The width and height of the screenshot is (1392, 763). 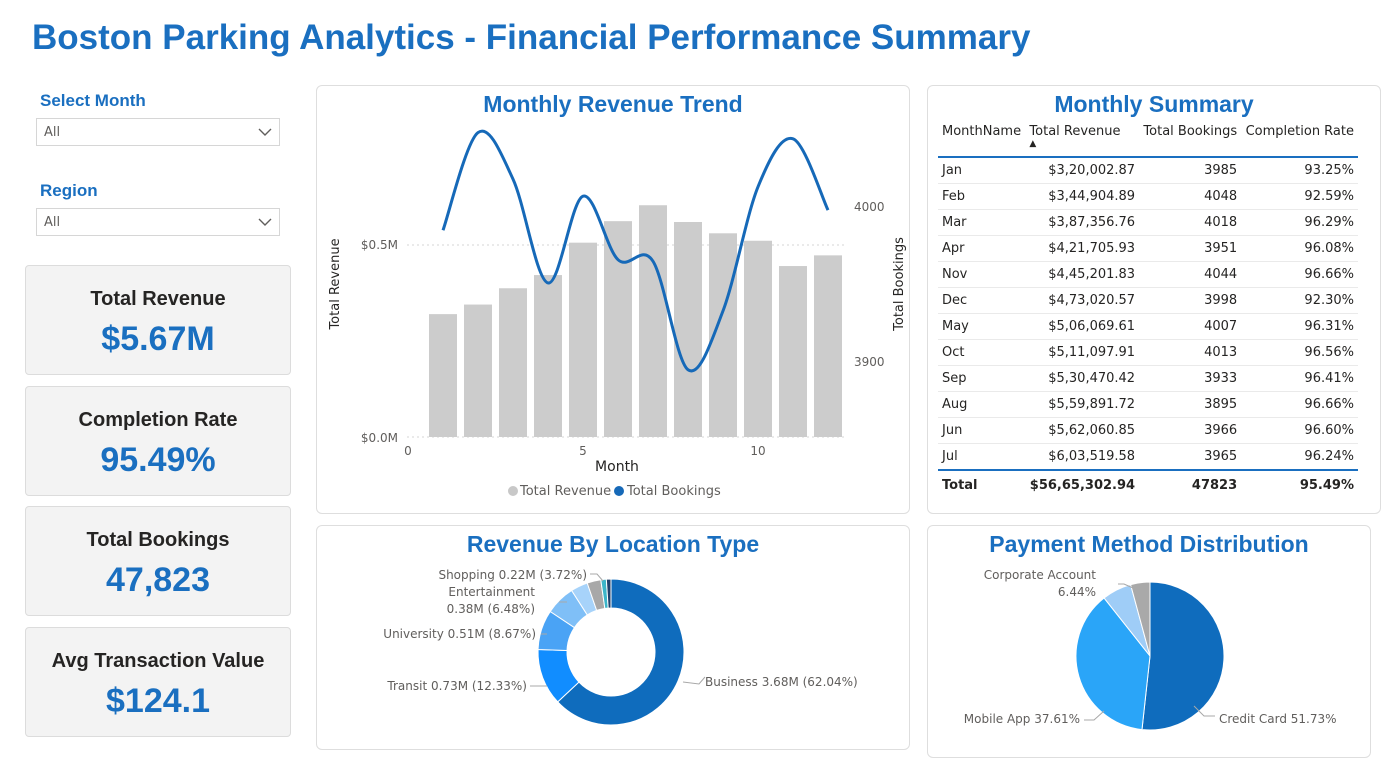 What do you see at coordinates (565, 491) in the screenshot?
I see `legend-label-revenue: Total Revenue` at bounding box center [565, 491].